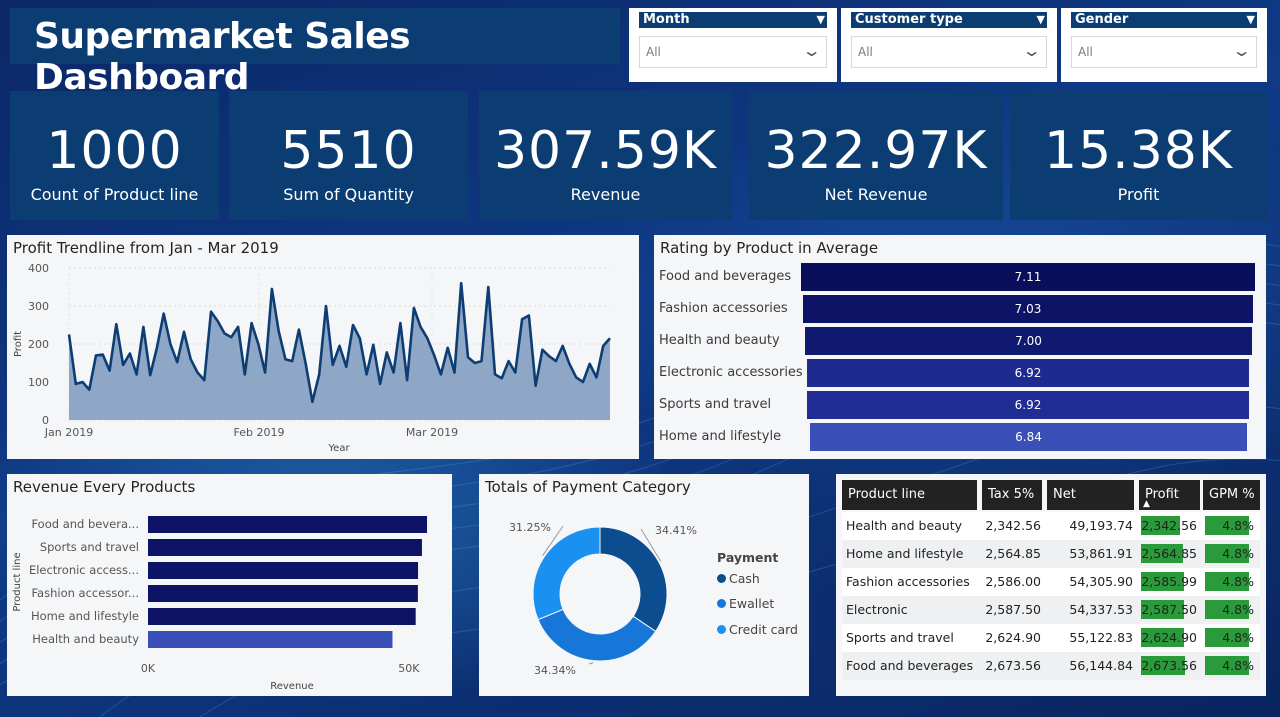 Image resolution: width=1280 pixels, height=717 pixels. I want to click on legend-item-cash: Cash, so click(738, 578).